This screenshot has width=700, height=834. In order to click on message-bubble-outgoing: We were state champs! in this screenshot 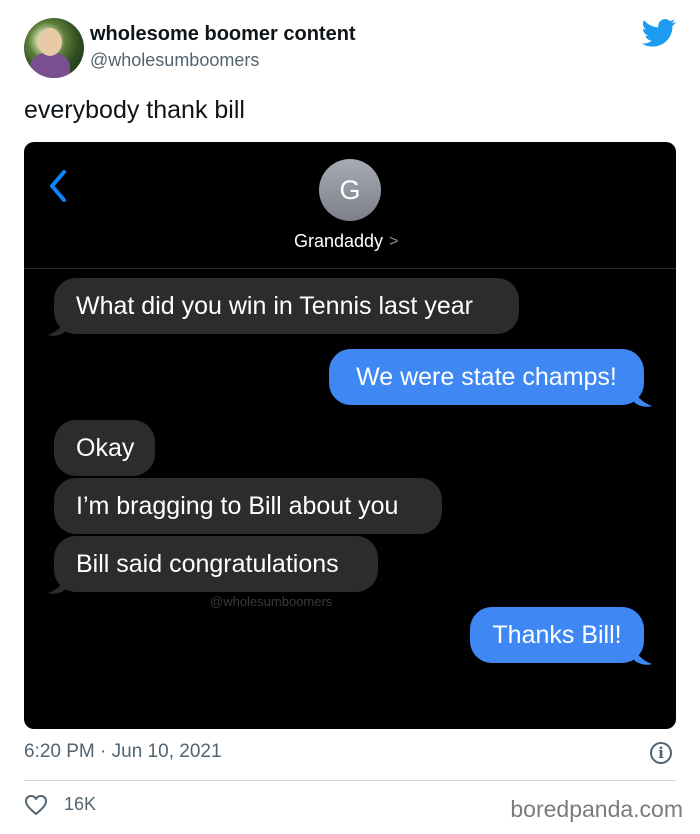, I will do `click(486, 377)`.